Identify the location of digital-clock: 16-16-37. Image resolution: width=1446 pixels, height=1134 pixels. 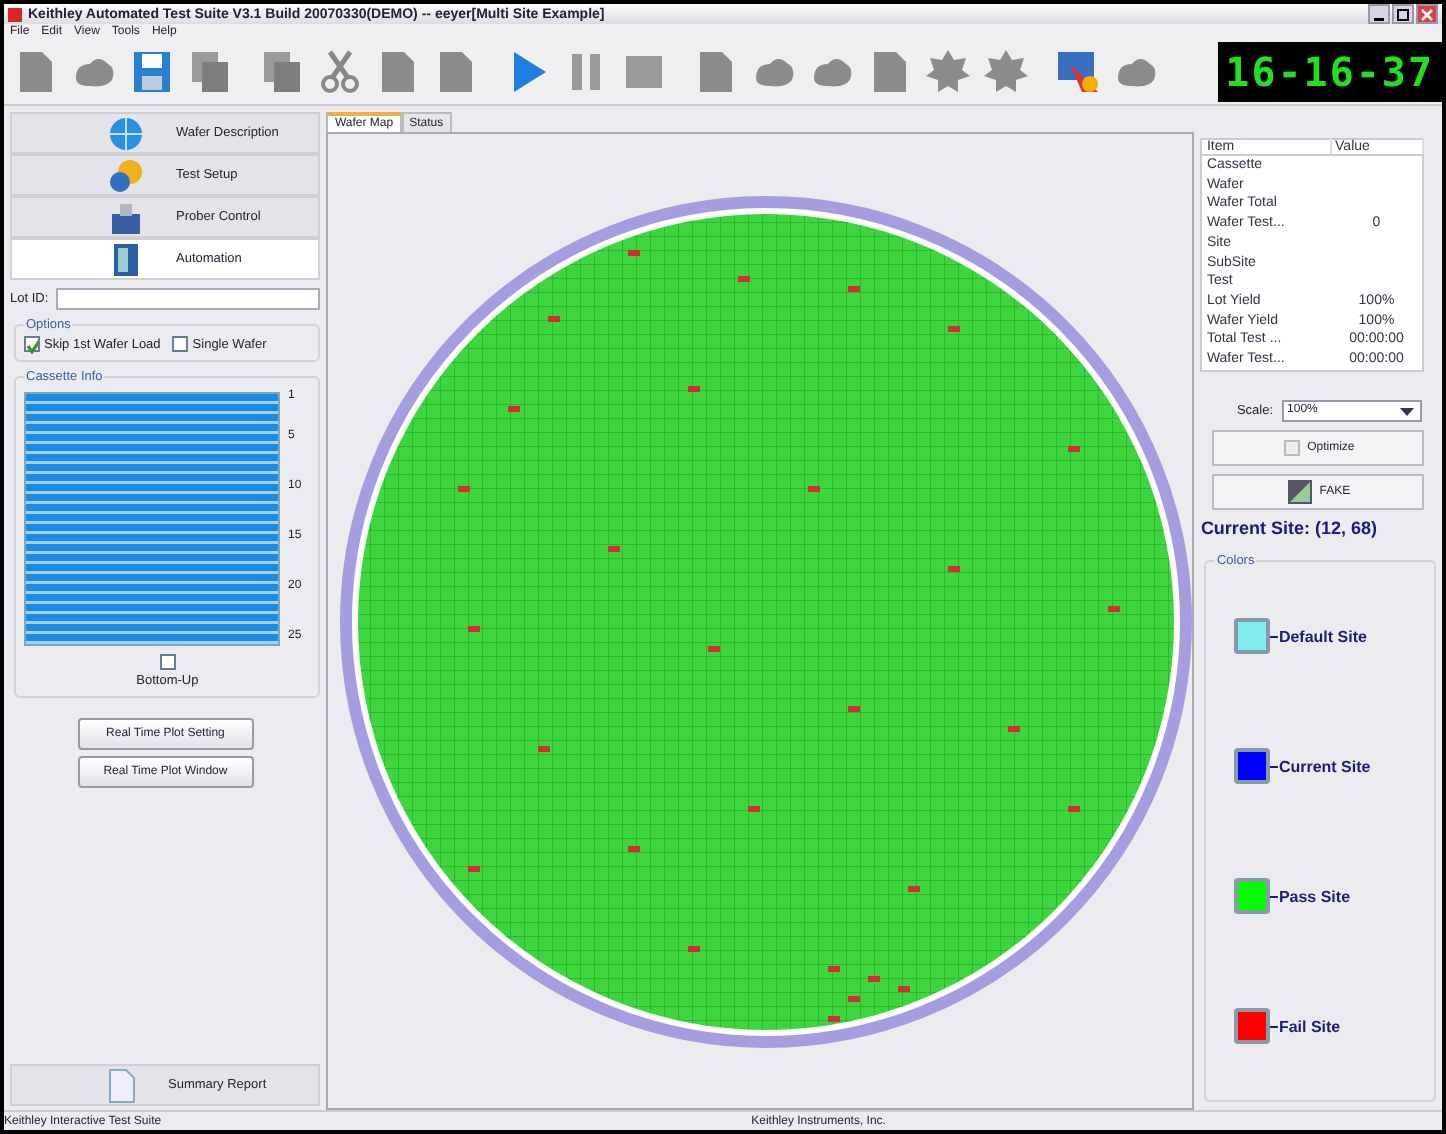
(1329, 72).